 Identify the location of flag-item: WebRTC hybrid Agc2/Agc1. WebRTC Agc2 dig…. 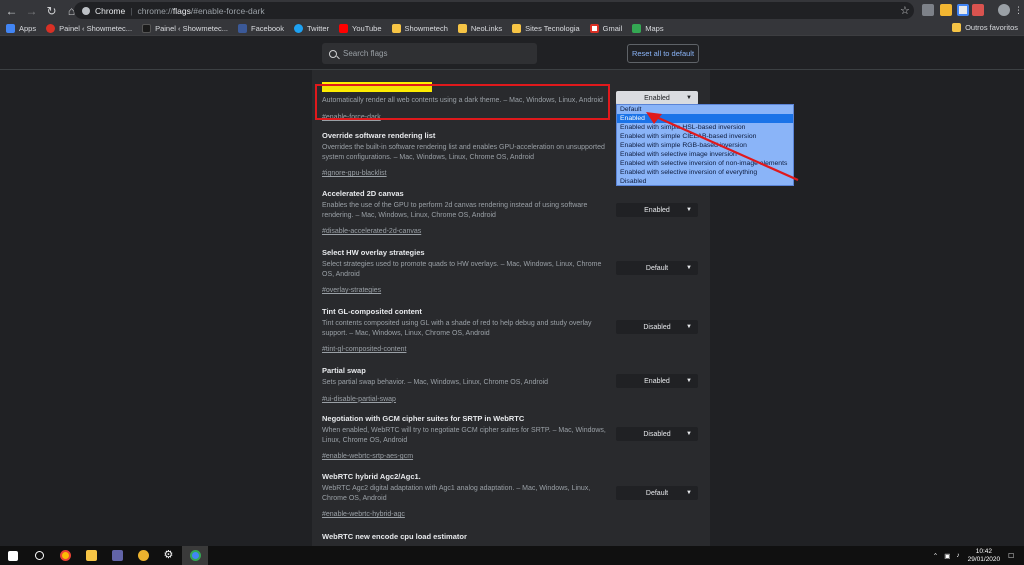
(467, 496).